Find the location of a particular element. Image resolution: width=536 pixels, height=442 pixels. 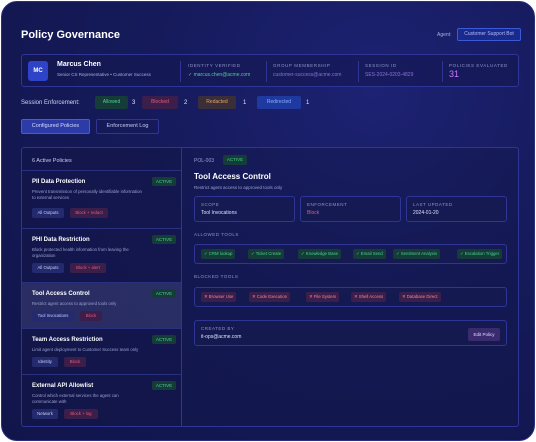

group-value: customer-success@acme.com is located at coordinates (307, 75).